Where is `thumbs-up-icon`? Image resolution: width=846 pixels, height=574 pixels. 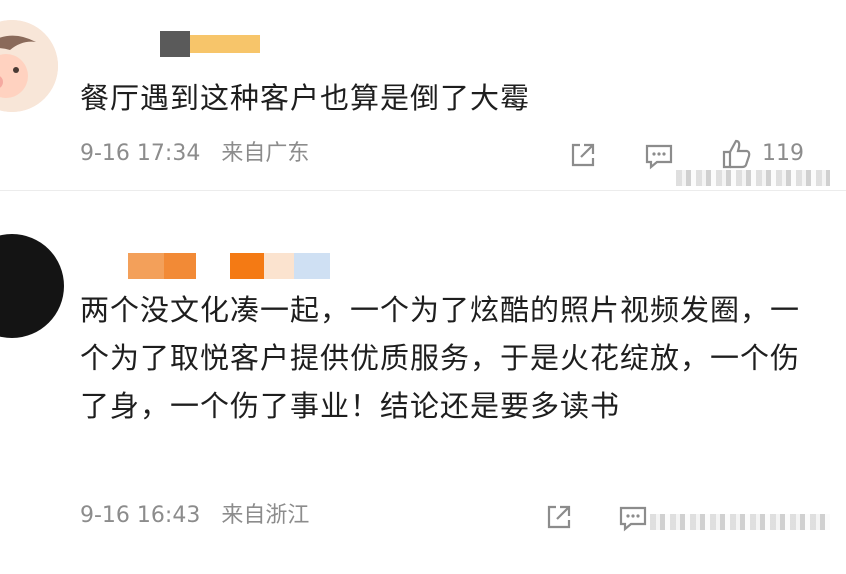
thumbs-up-icon is located at coordinates (736, 154).